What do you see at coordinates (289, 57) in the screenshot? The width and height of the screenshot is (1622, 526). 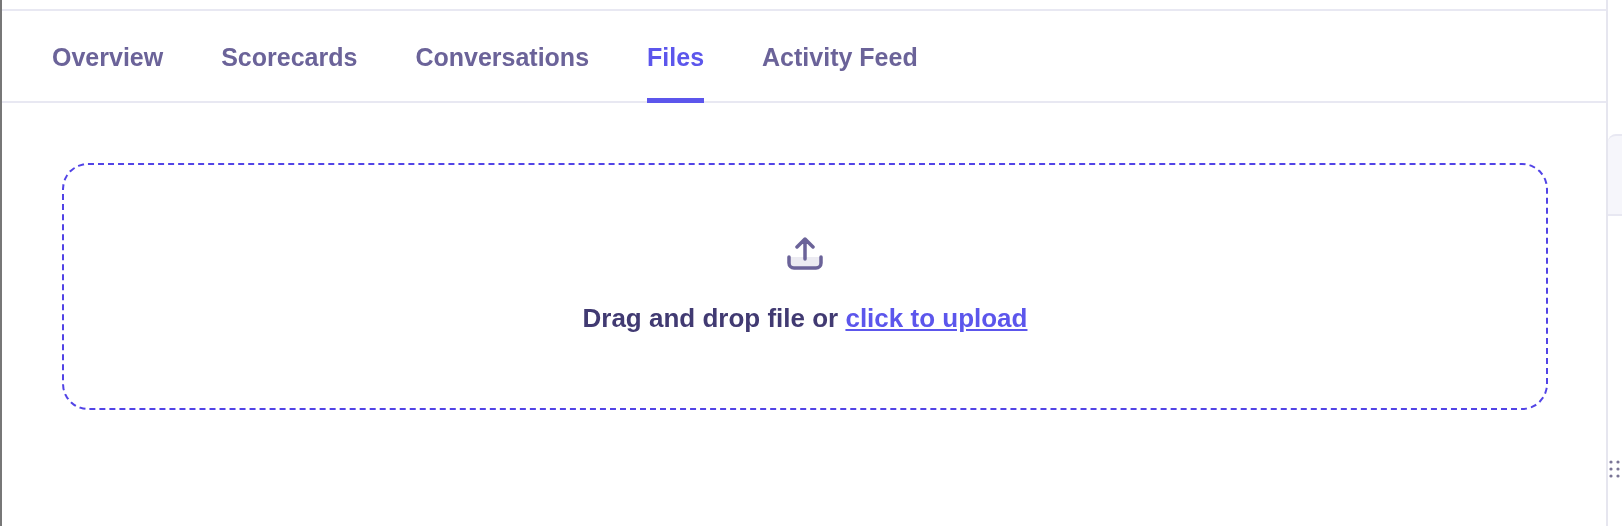 I see `tab: Scorecards` at bounding box center [289, 57].